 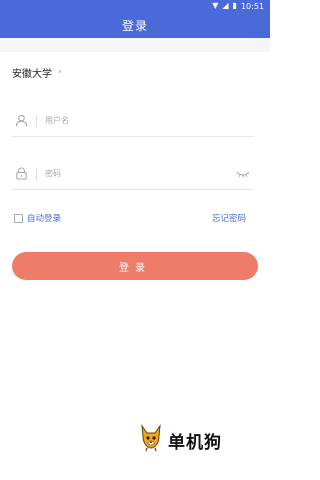 I want to click on auto-login-toggle: 自动登录, so click(x=37, y=218).